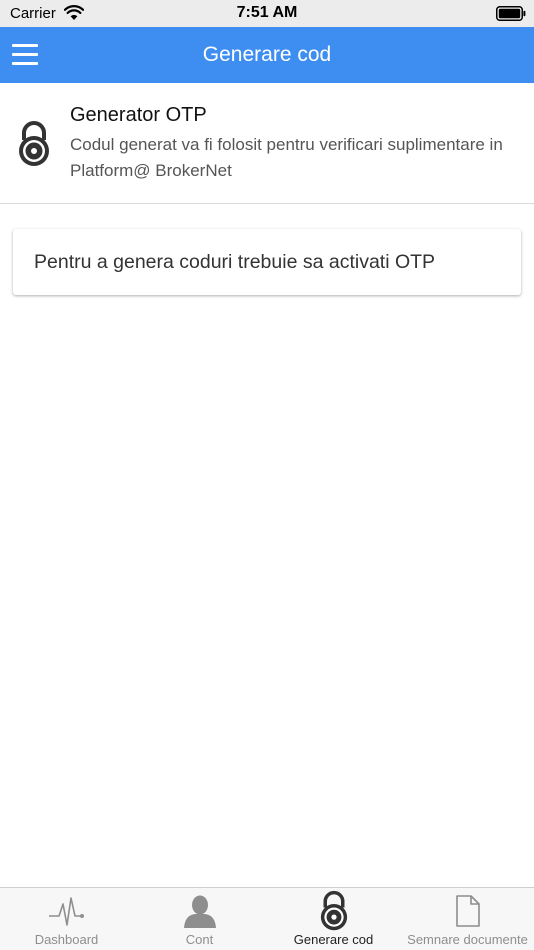 This screenshot has width=534, height=950. Describe the element at coordinates (511, 13) in the screenshot. I see `battery-icon` at that location.